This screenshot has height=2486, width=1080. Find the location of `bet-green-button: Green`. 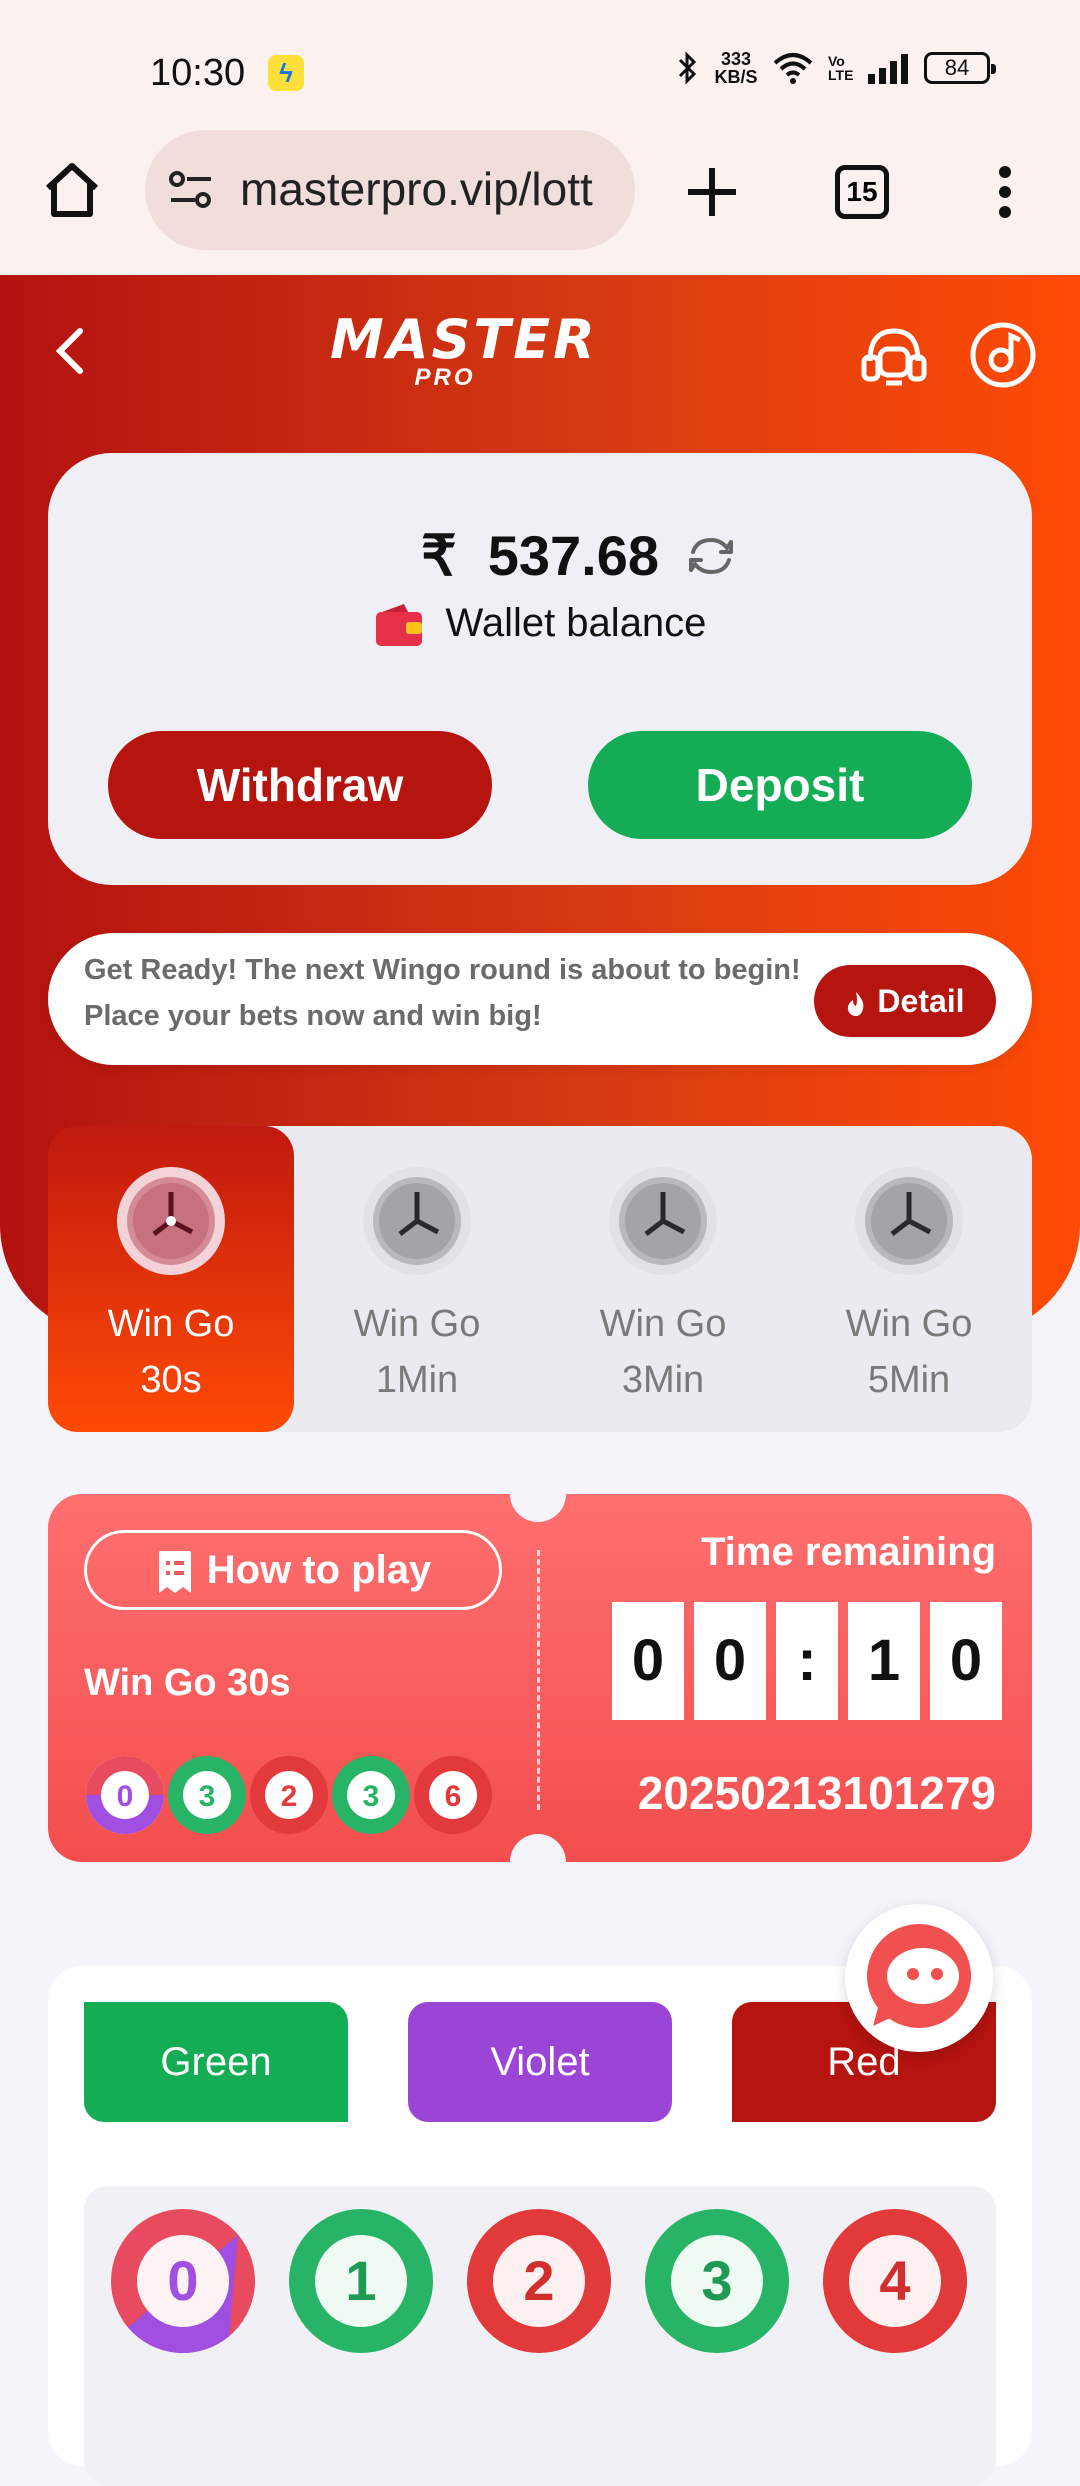

bet-green-button: Green is located at coordinates (216, 2062).